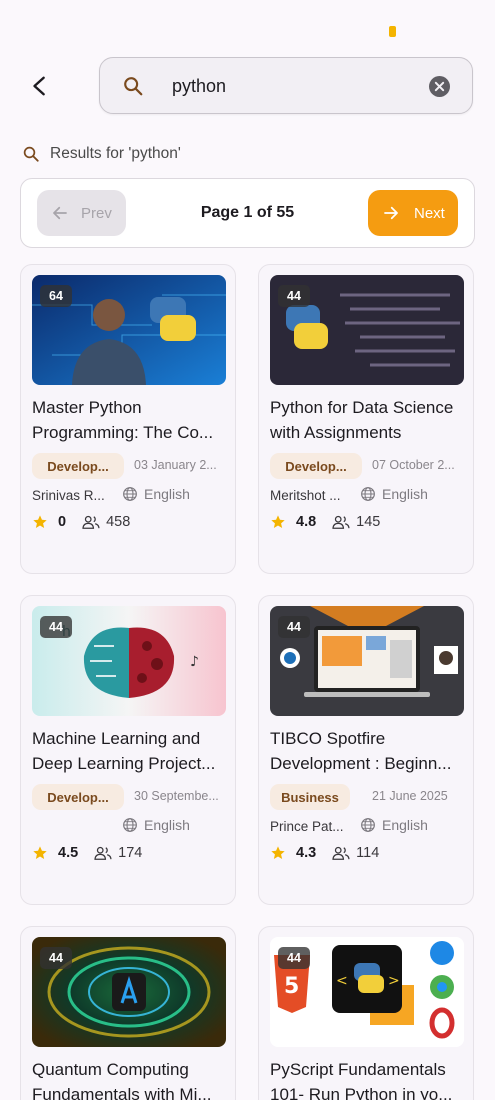  What do you see at coordinates (87, 407) in the screenshot?
I see `course-title-line: Master Python` at bounding box center [87, 407].